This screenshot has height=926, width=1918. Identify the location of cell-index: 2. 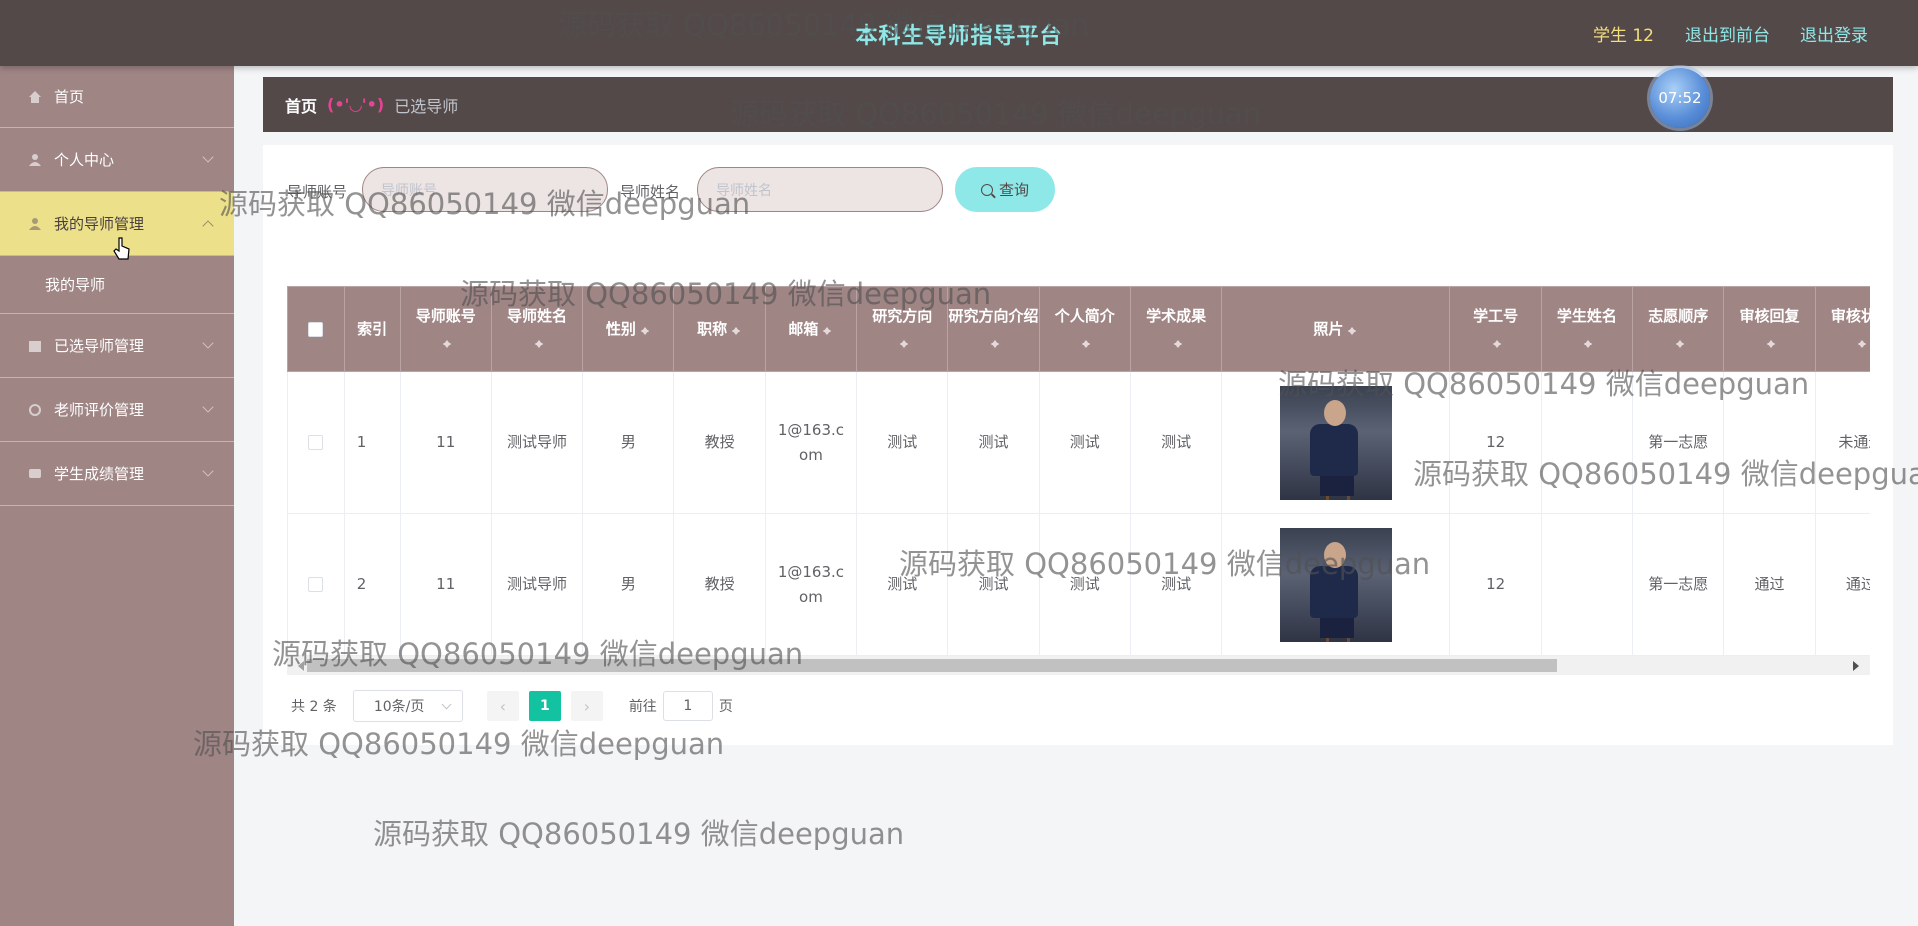
(372, 584).